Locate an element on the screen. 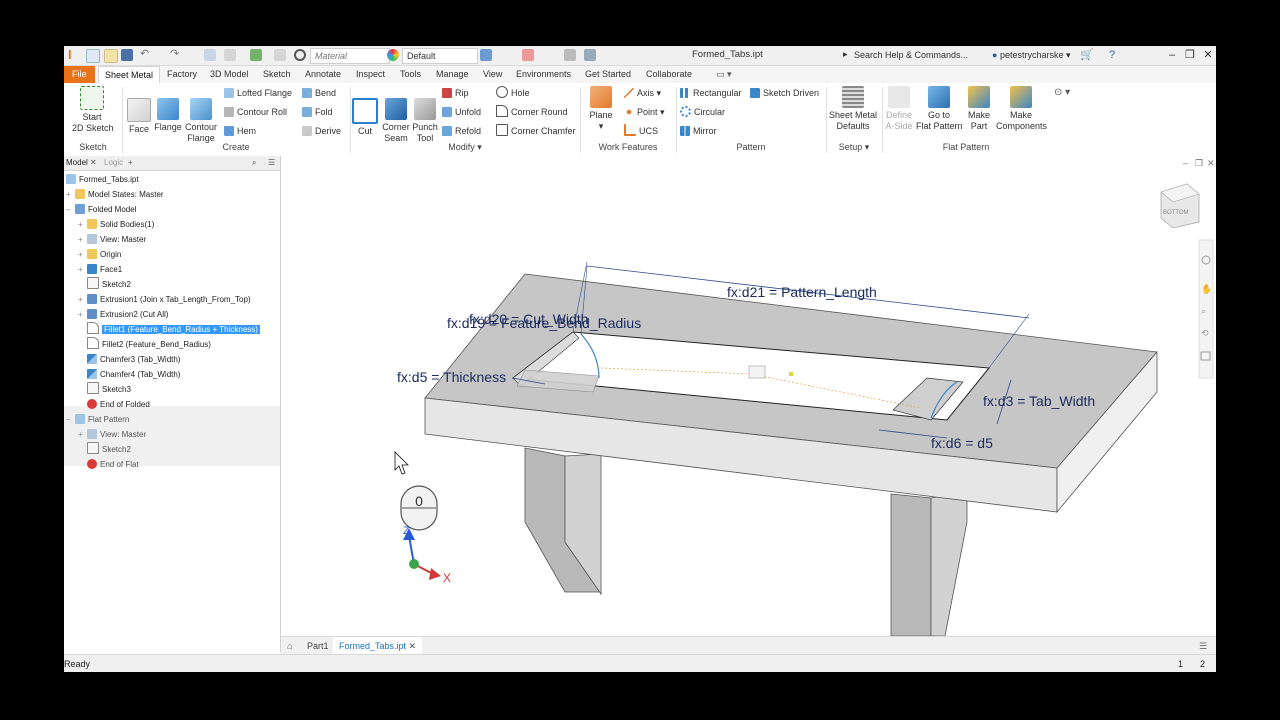  menu-icon: ☰ is located at coordinates (271, 163).